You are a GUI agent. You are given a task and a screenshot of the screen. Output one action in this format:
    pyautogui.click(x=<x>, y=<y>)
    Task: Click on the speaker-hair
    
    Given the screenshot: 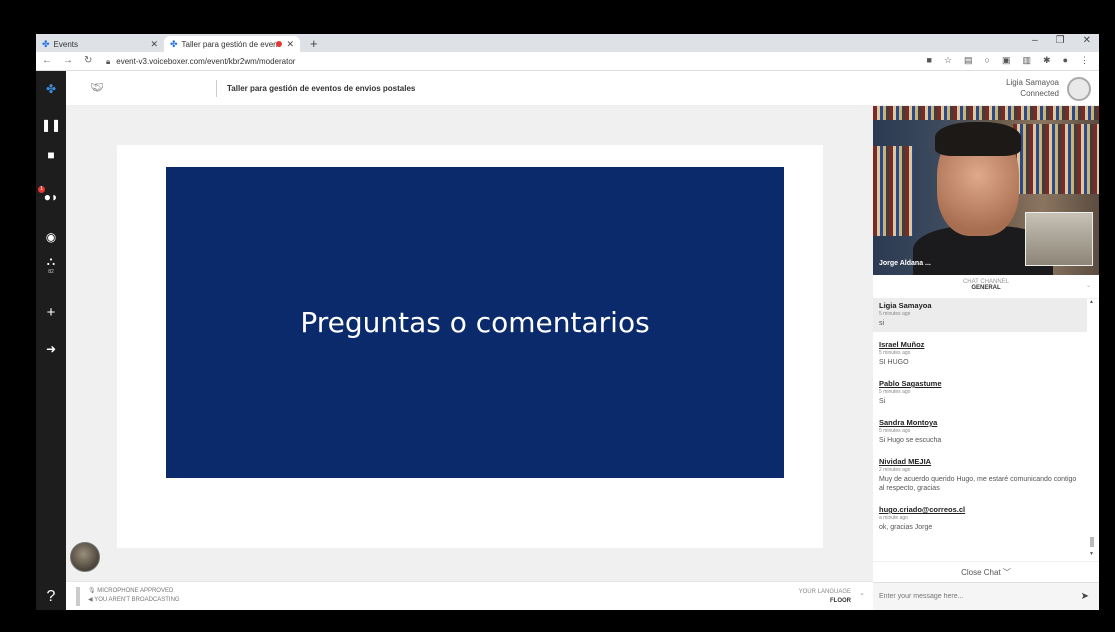 What is the action you would take?
    pyautogui.click(x=978, y=139)
    